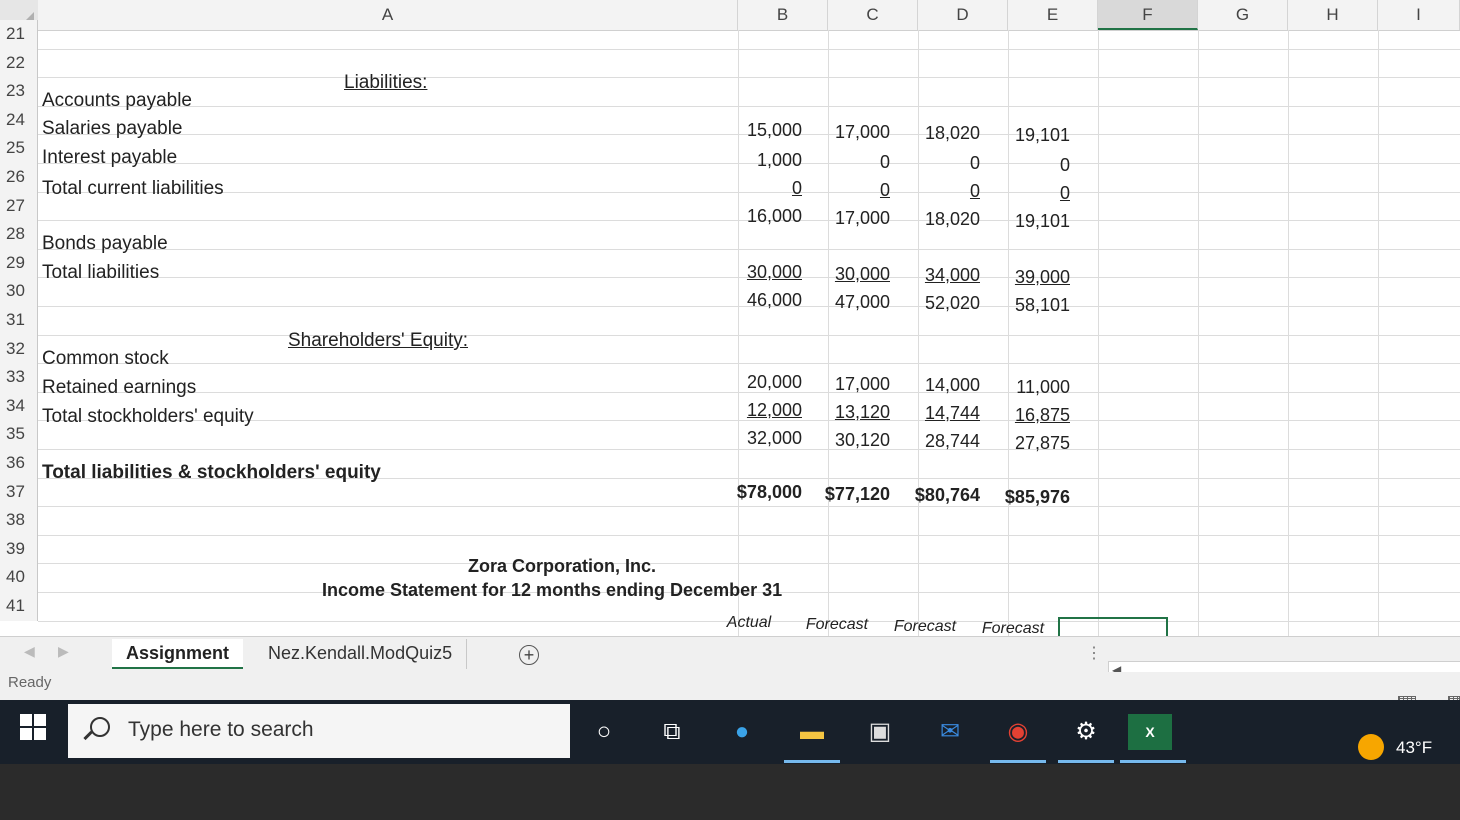  Describe the element at coordinates (873, 15) in the screenshot. I see `column-header-c: C` at that location.